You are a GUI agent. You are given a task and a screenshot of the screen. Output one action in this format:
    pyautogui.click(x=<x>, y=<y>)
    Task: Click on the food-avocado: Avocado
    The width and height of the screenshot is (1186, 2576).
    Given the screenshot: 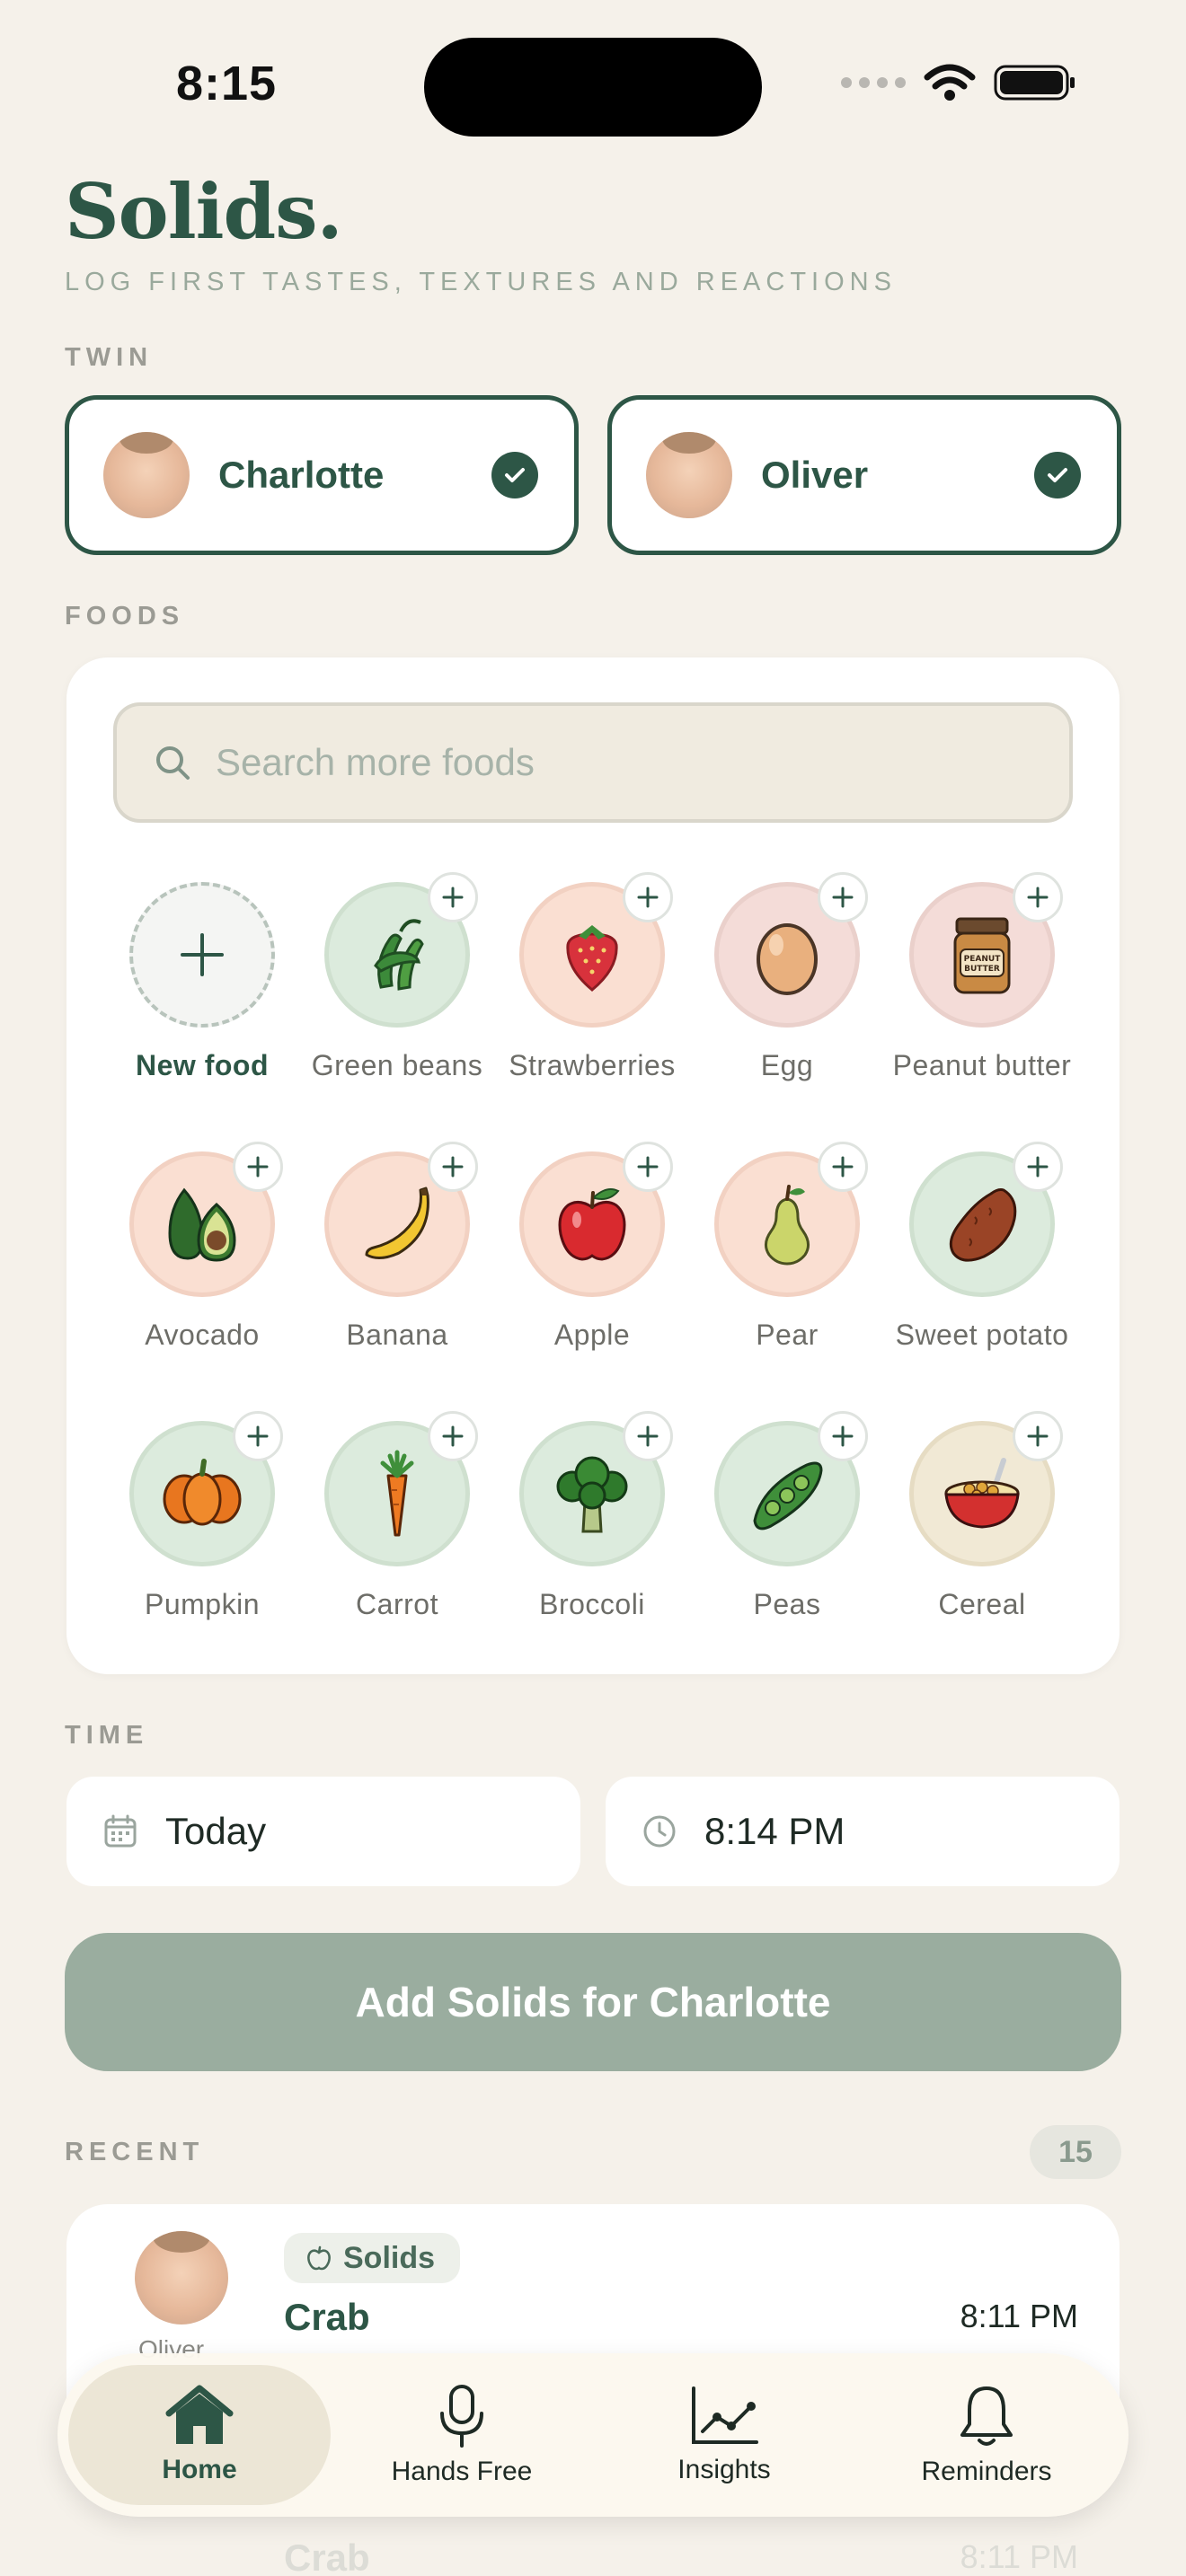 What is the action you would take?
    pyautogui.click(x=202, y=1247)
    